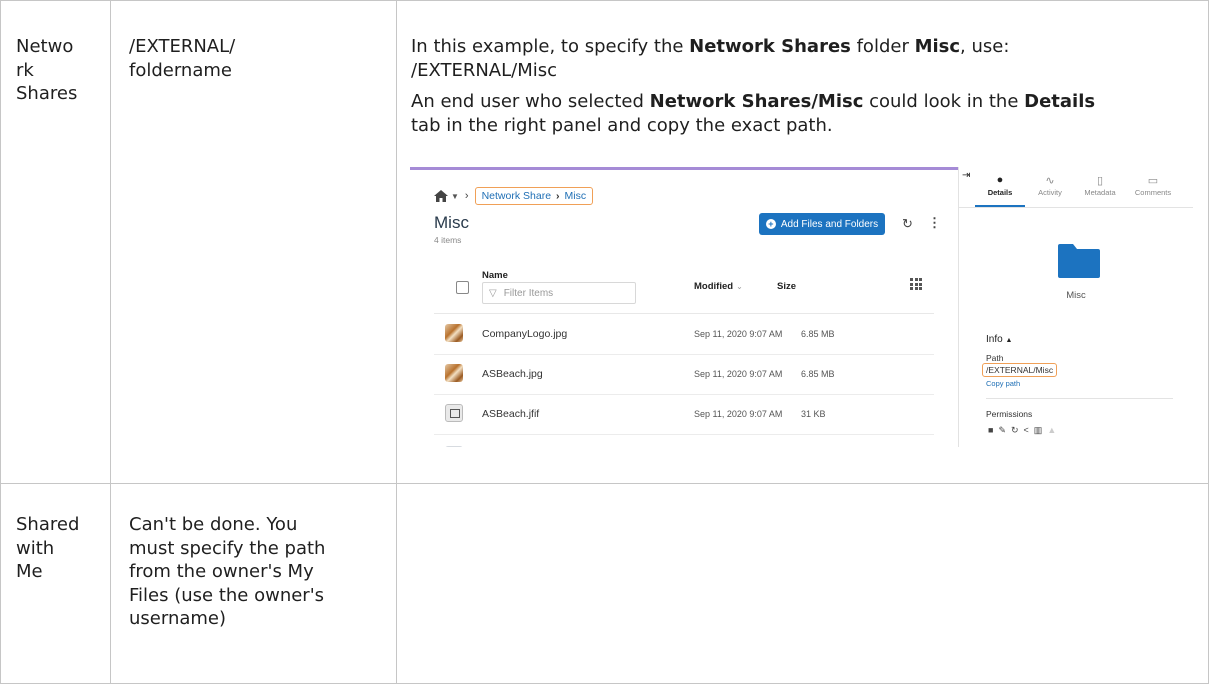 Image resolution: width=1209 pixels, height=684 pixels. Describe the element at coordinates (178, 618) in the screenshot. I see `path-text-line: username)` at that location.